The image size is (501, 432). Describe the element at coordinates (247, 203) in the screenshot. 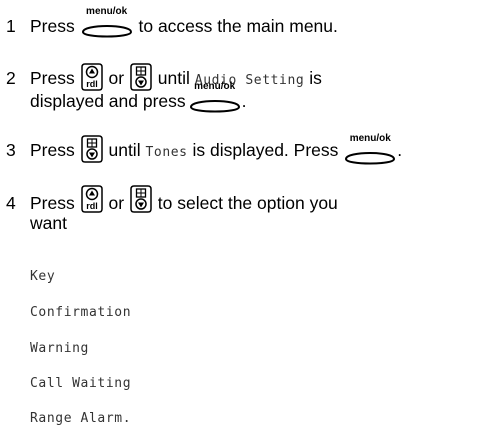

I see `instruction-text: to select the option you` at that location.